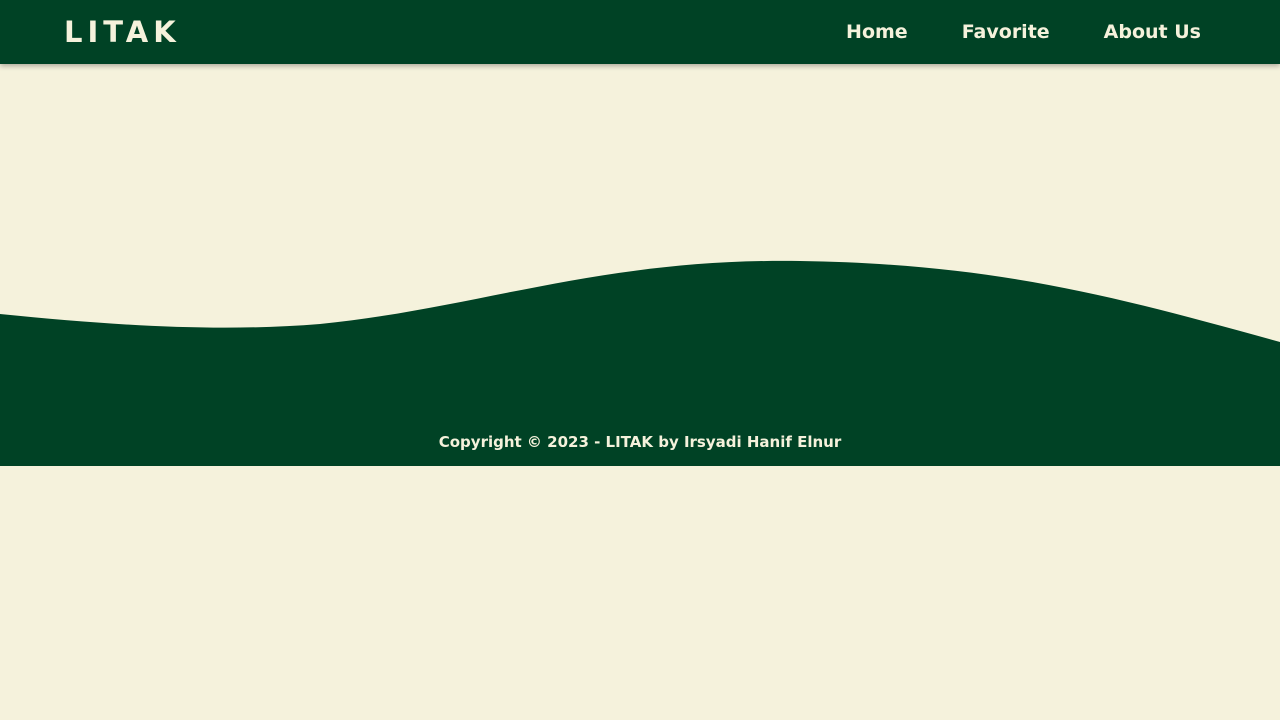 The width and height of the screenshot is (1280, 720). I want to click on nav-link-favorite: Favorite, so click(1006, 32).